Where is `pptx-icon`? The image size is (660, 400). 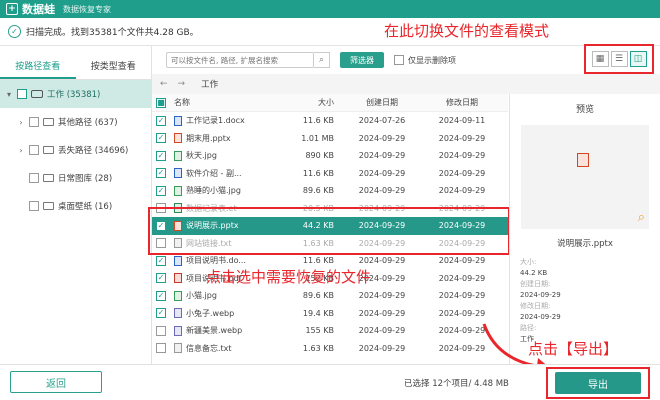 pptx-icon is located at coordinates (178, 138).